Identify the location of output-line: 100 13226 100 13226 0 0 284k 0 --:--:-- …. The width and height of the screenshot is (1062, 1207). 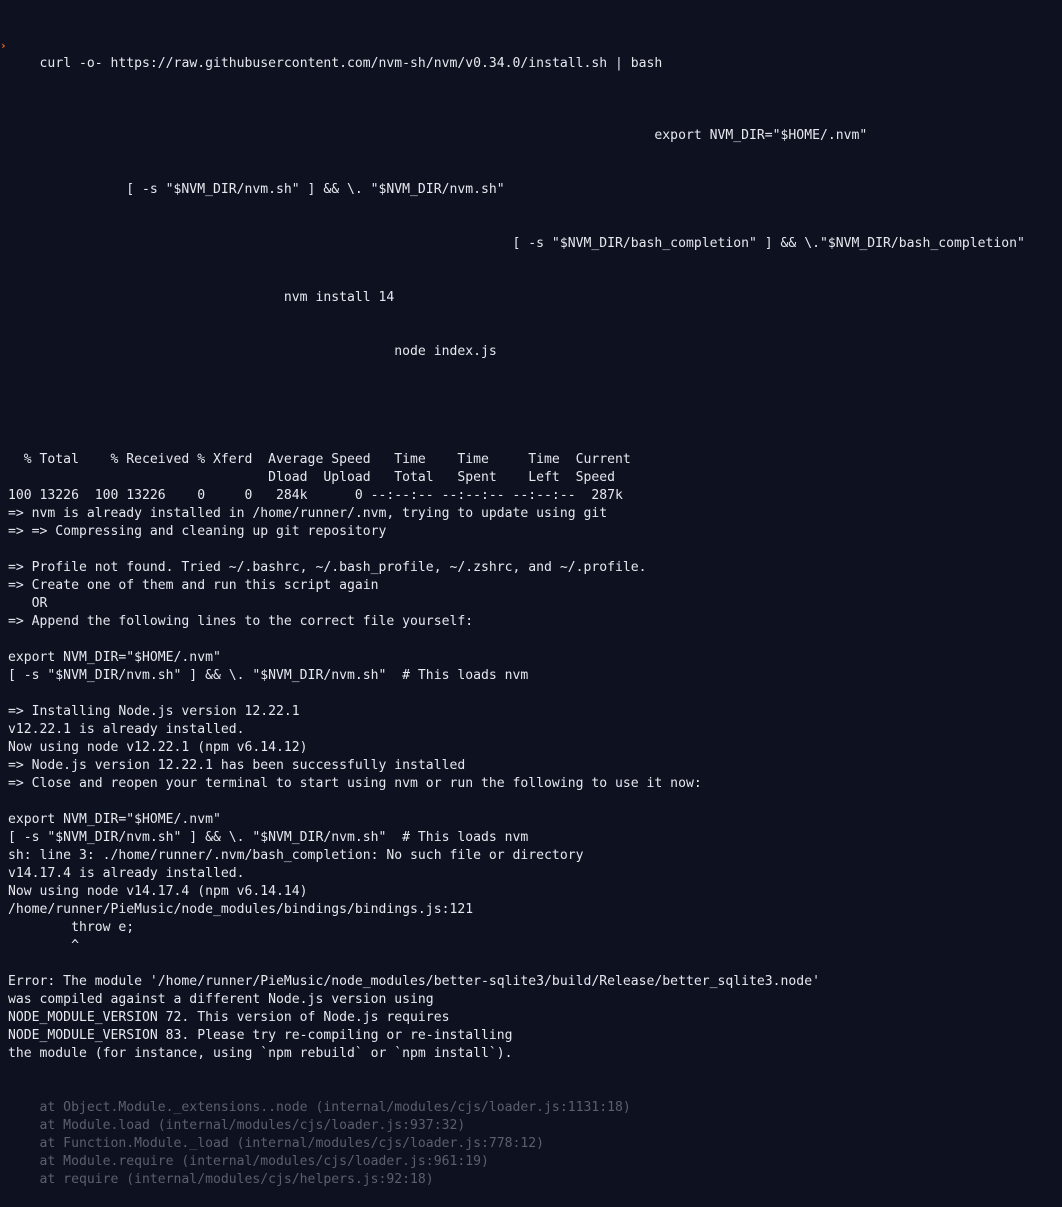
(315, 495).